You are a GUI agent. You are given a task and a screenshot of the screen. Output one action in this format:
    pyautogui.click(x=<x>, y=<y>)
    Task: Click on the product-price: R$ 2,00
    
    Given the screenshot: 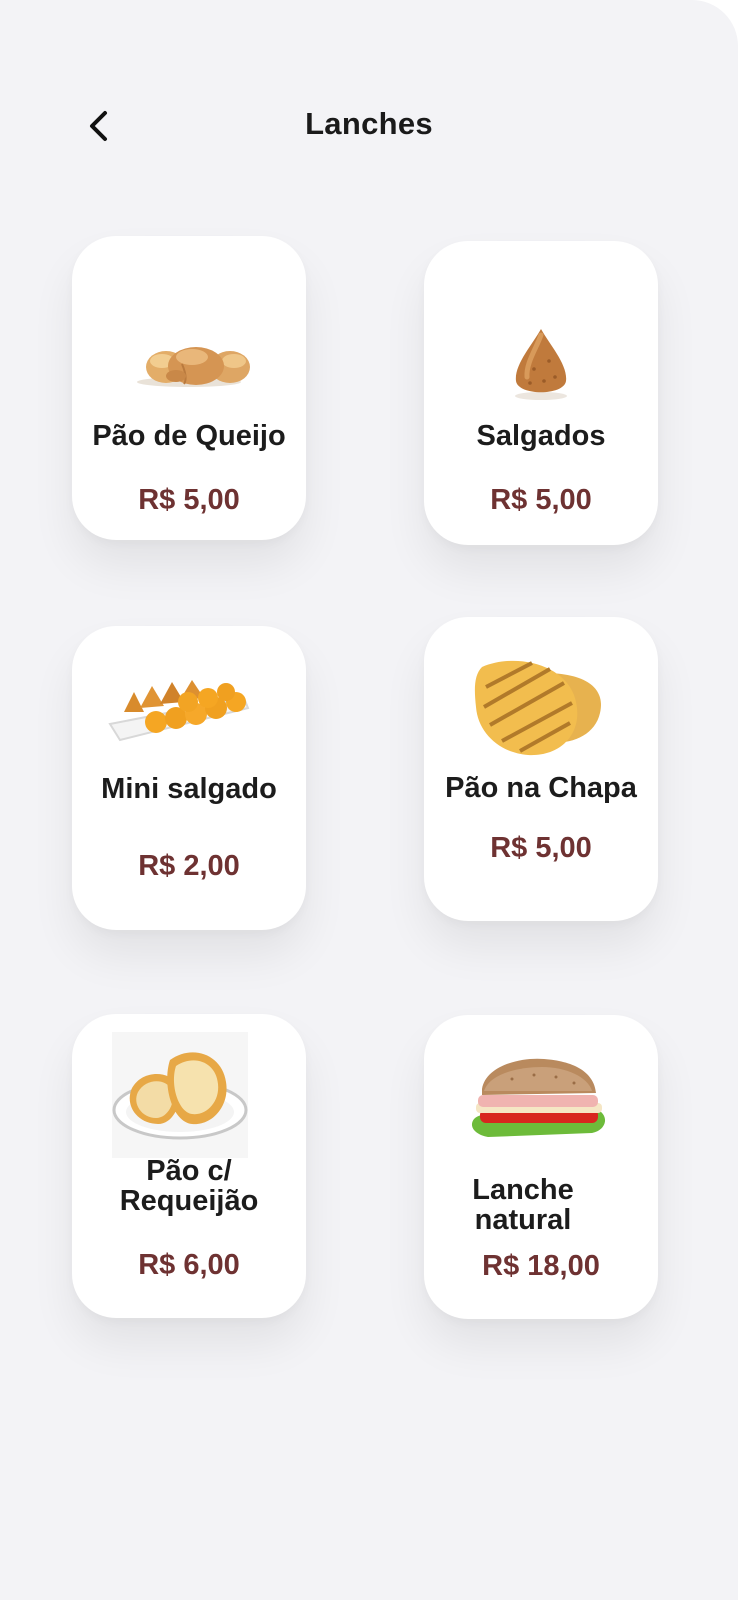 What is the action you would take?
    pyautogui.click(x=189, y=866)
    